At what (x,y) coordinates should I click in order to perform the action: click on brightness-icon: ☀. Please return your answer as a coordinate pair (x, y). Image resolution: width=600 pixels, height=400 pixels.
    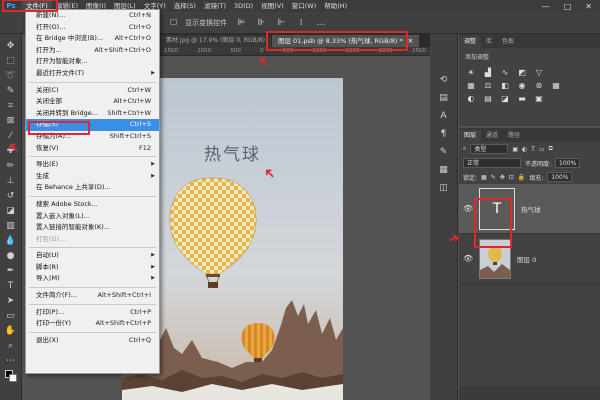
    Looking at the image, I should click on (471, 72).